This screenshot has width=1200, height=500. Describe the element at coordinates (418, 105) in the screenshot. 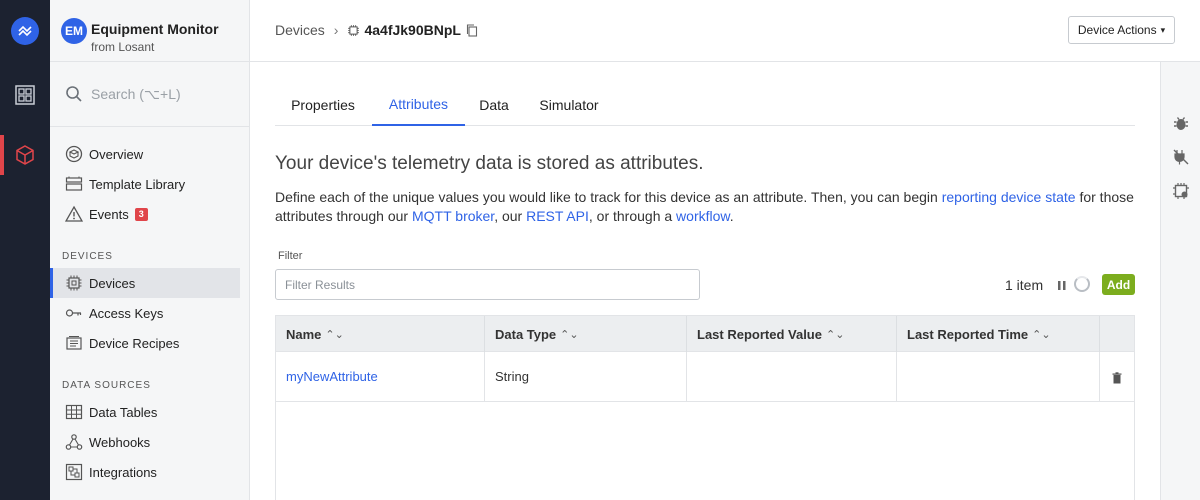

I see `tab-attributes: Attributes` at that location.